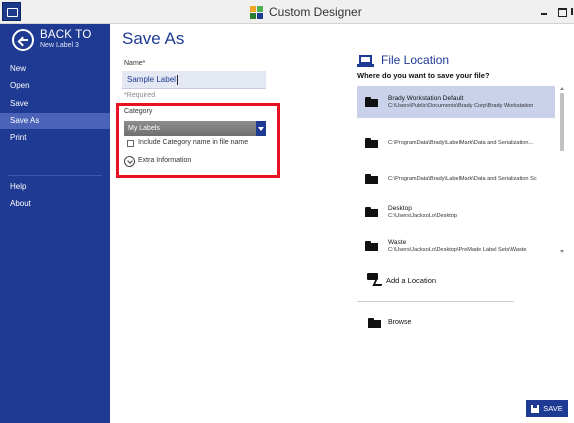 The image size is (574, 423). What do you see at coordinates (426, 98) in the screenshot?
I see `location-name: Brady Workstation Default` at bounding box center [426, 98].